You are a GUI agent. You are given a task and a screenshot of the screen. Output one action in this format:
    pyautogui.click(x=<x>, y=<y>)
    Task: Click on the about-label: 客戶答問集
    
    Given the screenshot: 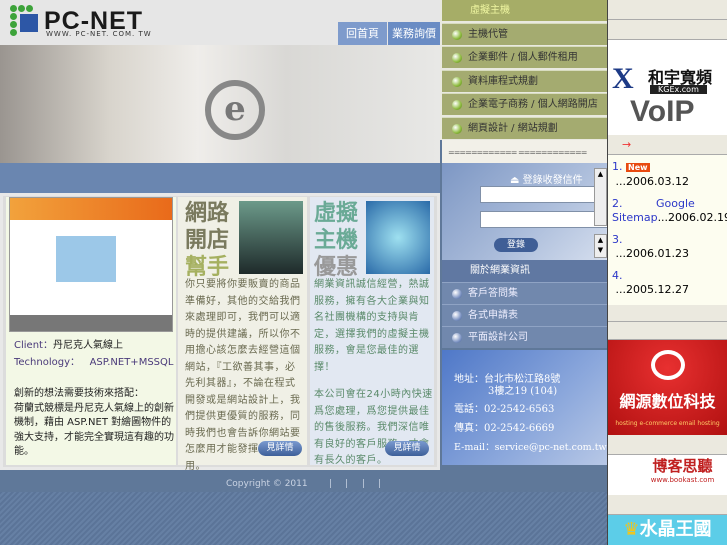 What is the action you would take?
    pyautogui.click(x=493, y=293)
    